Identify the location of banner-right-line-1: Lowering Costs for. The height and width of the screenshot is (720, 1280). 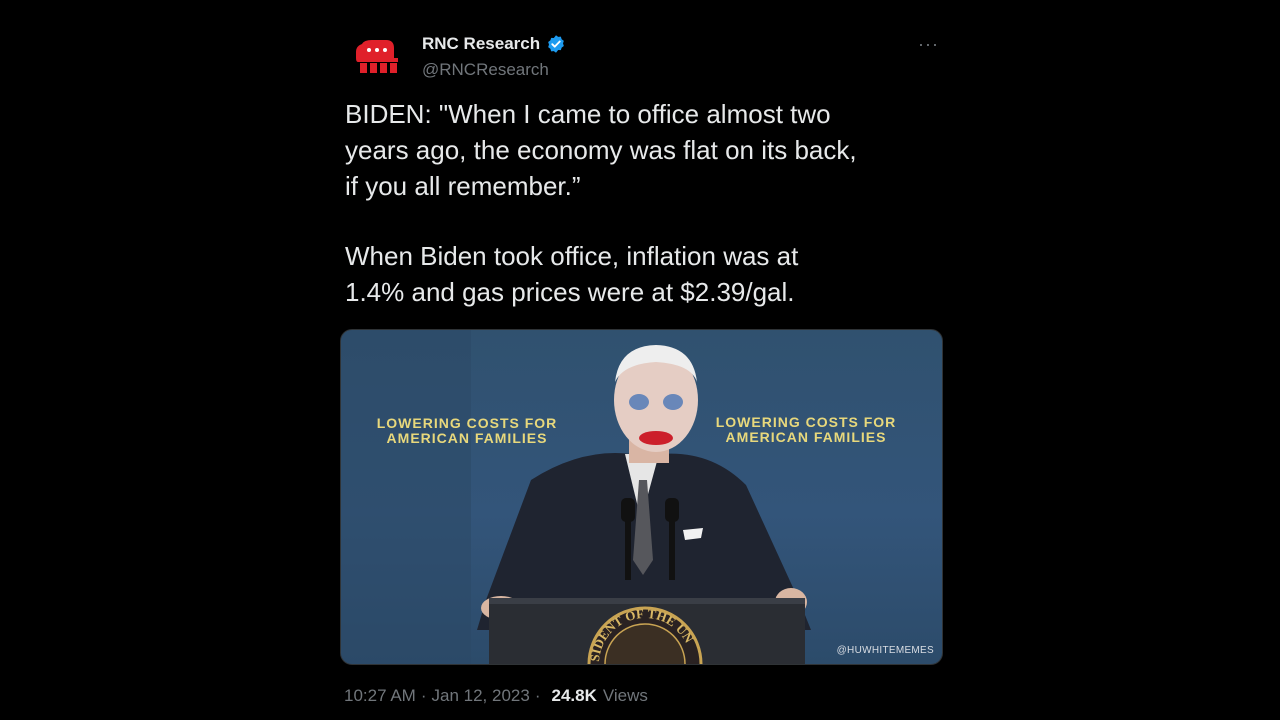
(806, 422).